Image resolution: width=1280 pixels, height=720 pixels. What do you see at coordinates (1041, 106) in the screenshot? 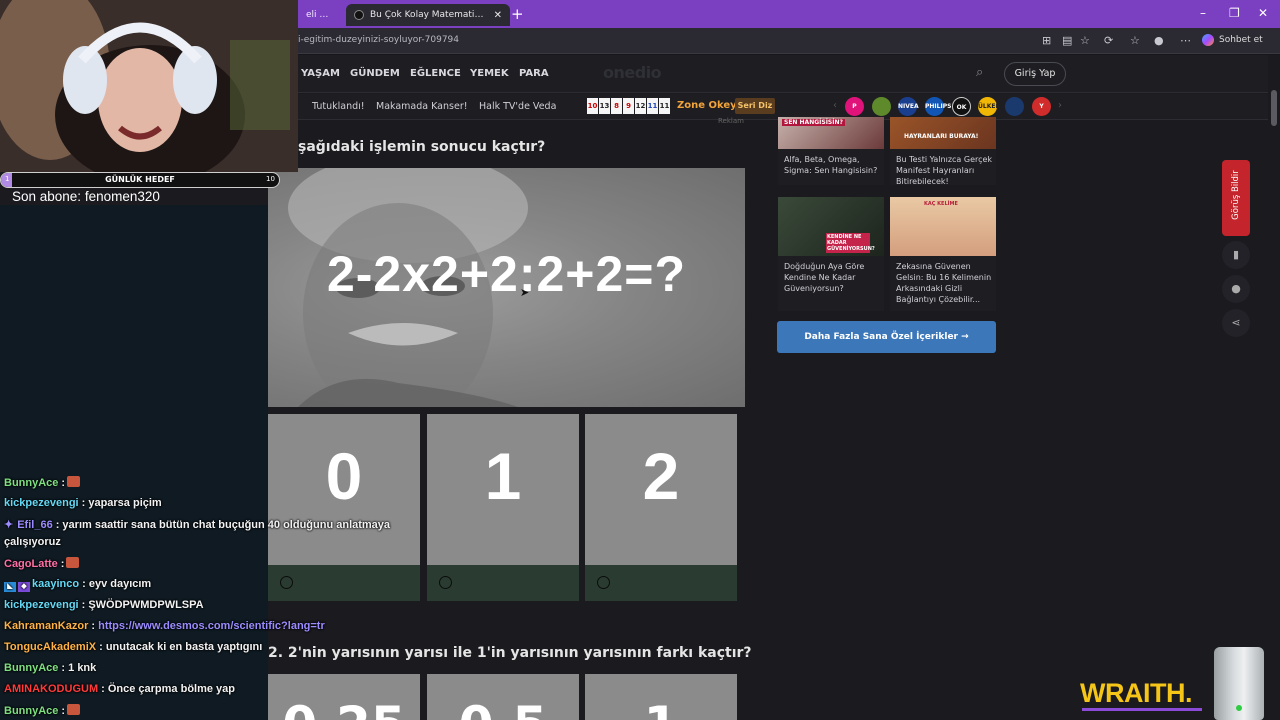
I see `brand-badge-icon: Y` at bounding box center [1041, 106].